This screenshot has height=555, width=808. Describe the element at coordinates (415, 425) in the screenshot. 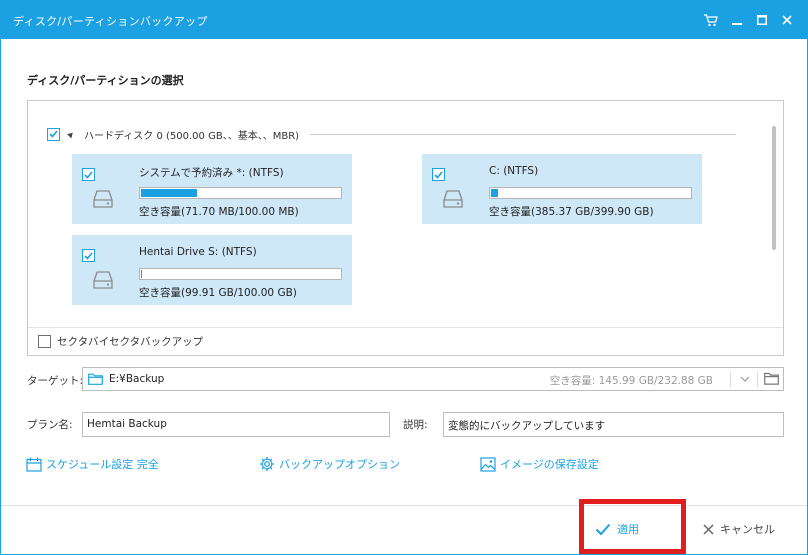

I see `description-label: 説明:` at that location.